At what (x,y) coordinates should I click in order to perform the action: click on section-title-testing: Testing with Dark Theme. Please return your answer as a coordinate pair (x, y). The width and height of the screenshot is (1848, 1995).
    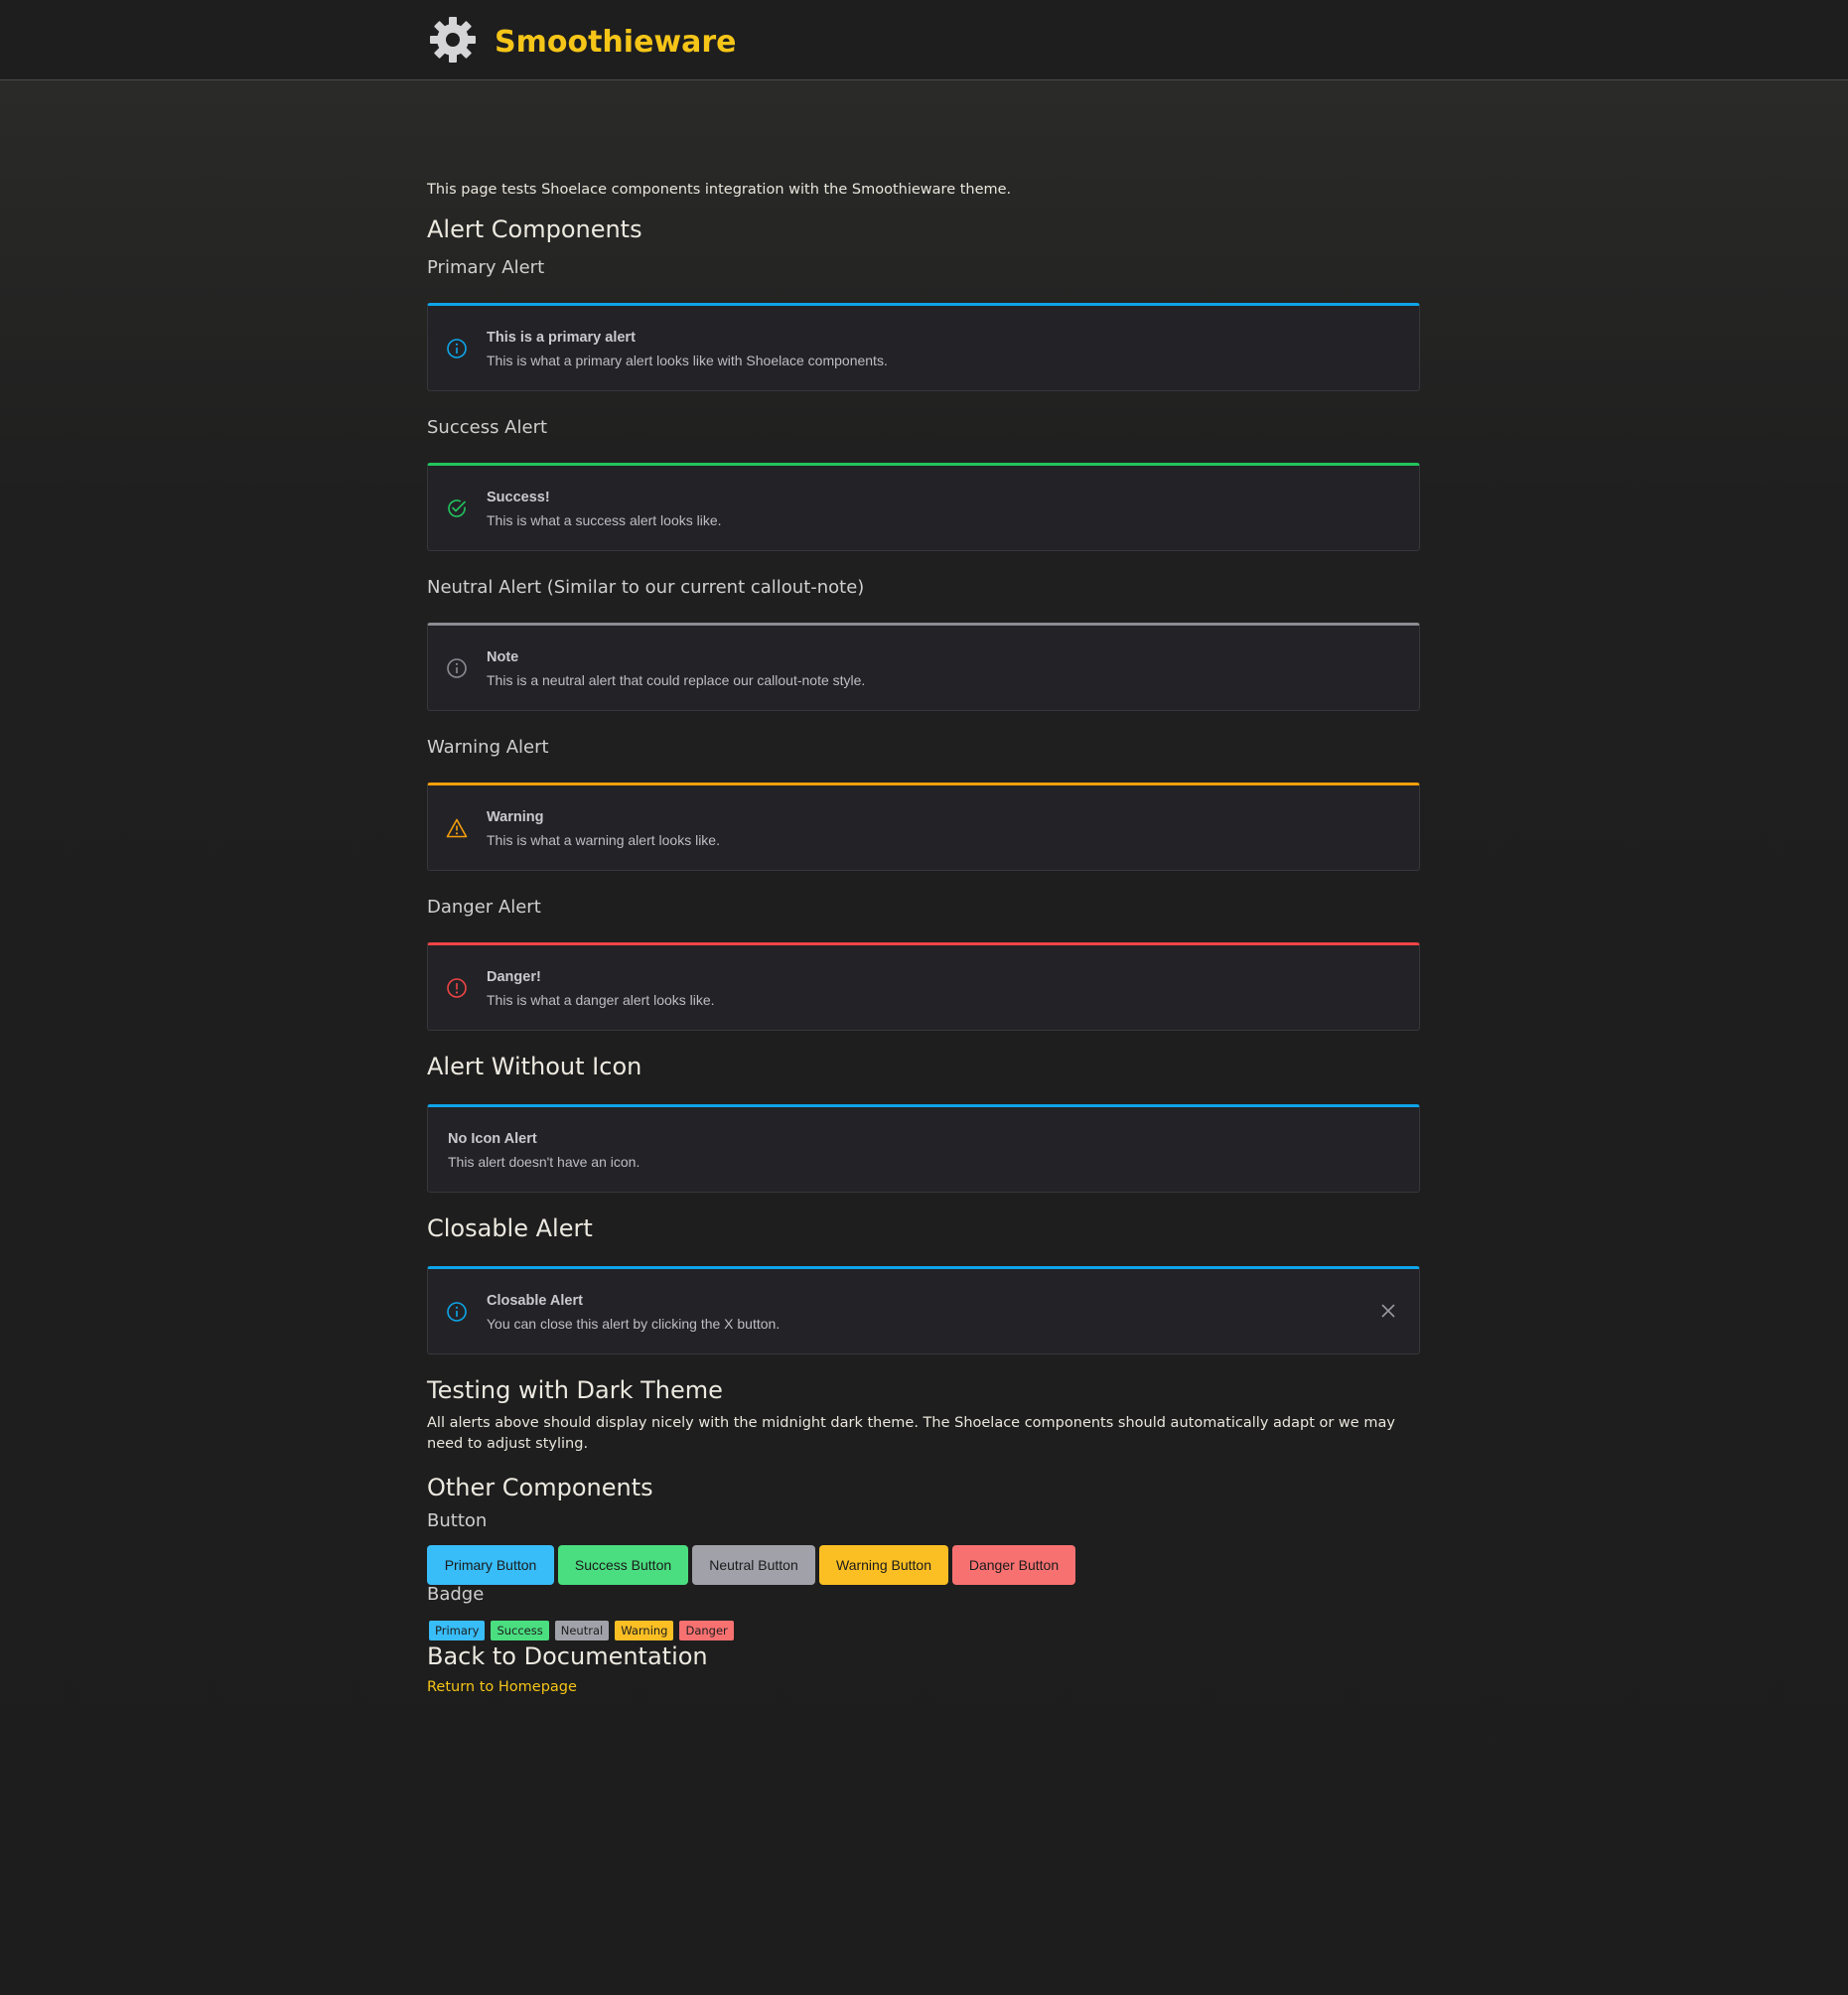
    Looking at the image, I should click on (575, 1390).